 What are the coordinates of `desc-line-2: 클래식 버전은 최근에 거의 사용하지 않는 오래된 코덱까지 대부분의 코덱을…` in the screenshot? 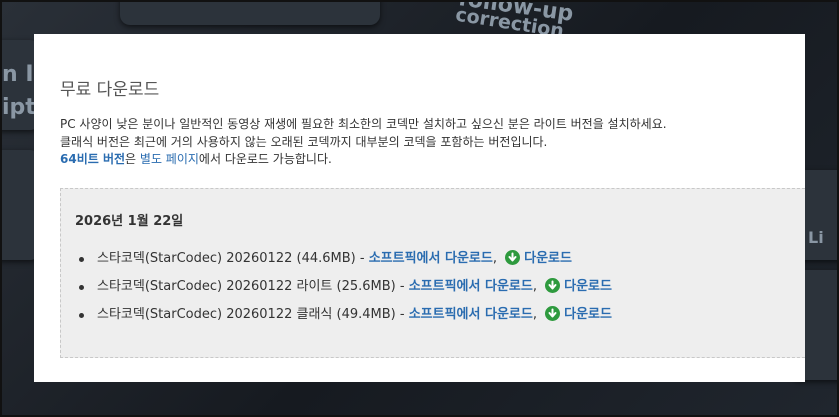 It's located at (304, 141).